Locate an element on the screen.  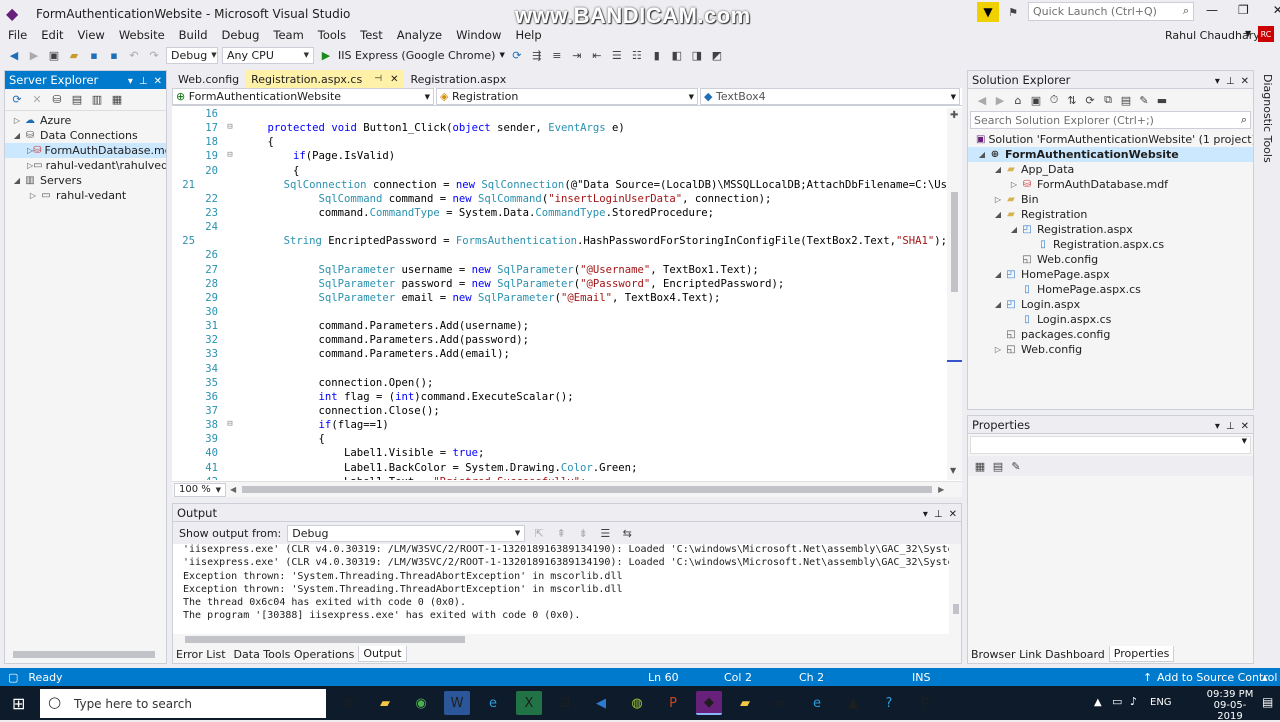
redo-icon: ↷ is located at coordinates (154, 55).